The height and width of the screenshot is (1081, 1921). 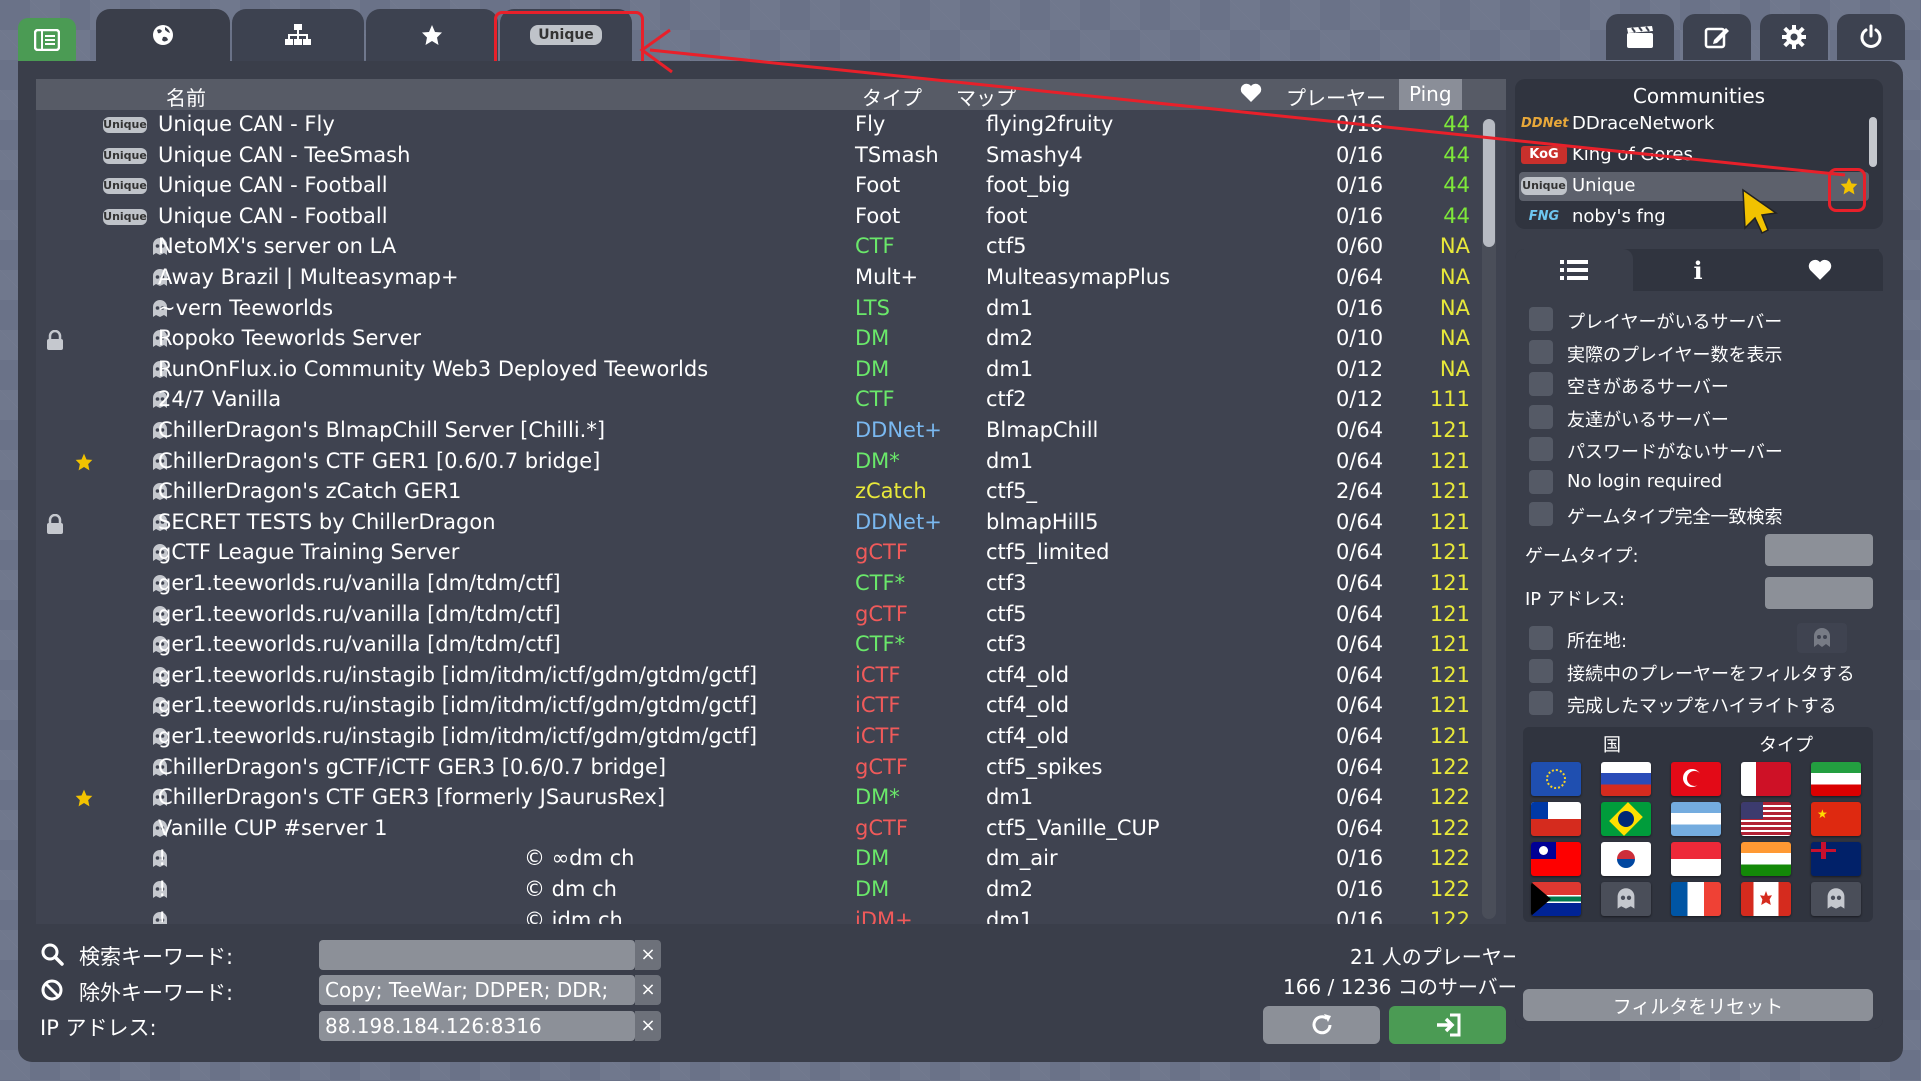 What do you see at coordinates (1251, 95) in the screenshot?
I see `column-friends` at bounding box center [1251, 95].